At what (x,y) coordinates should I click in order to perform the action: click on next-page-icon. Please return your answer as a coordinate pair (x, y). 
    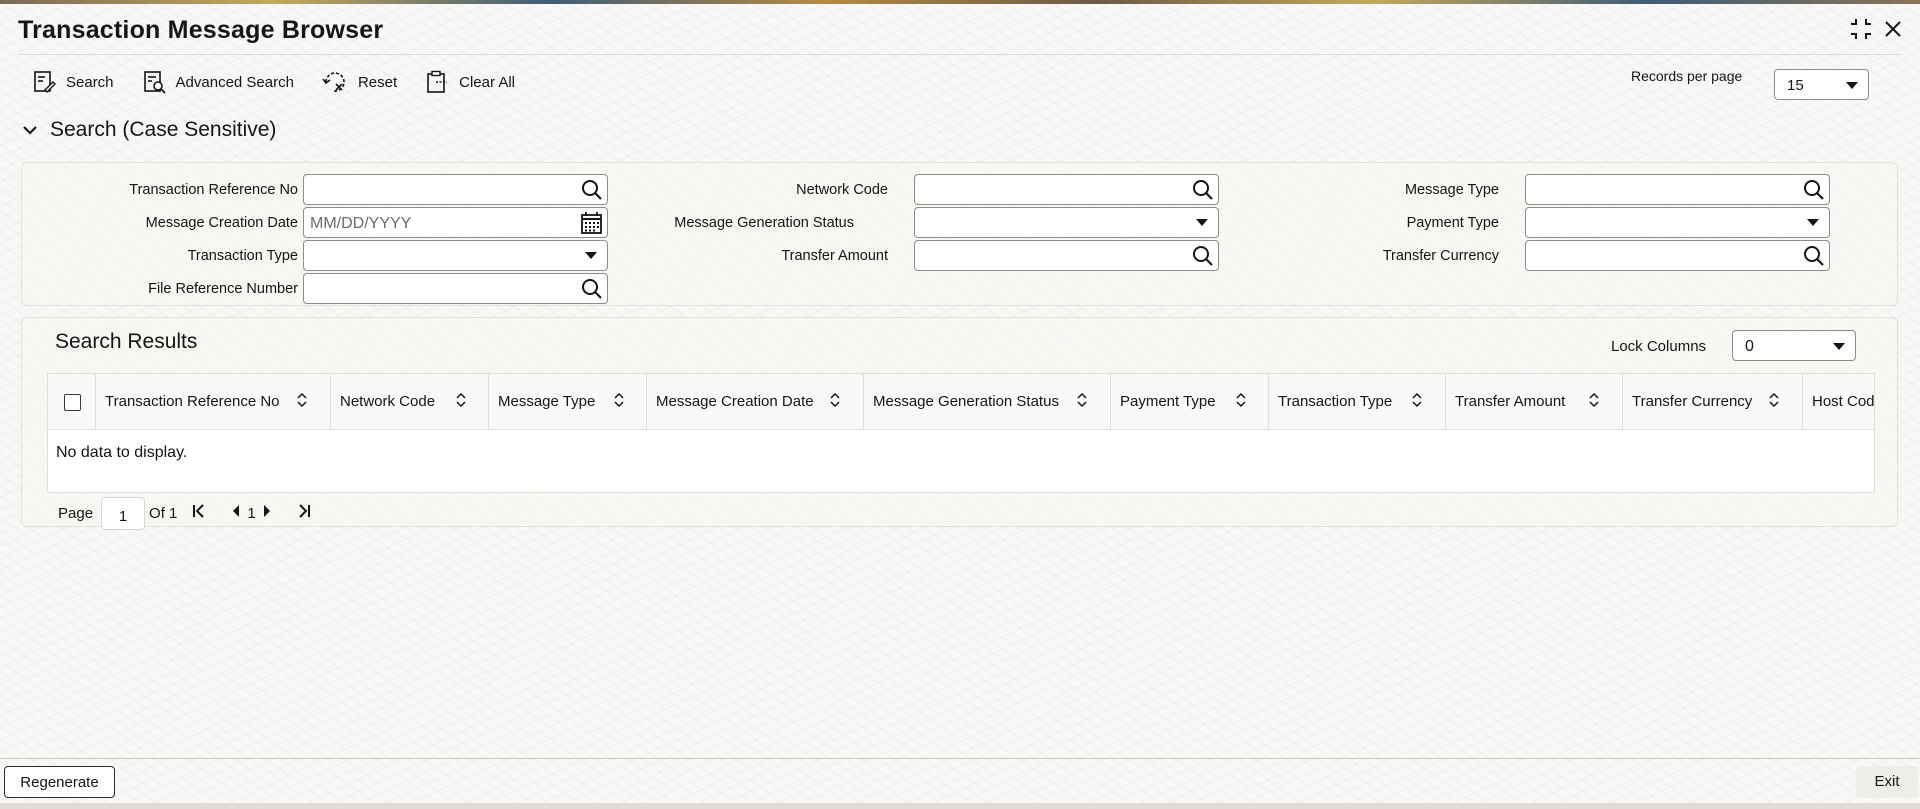
    Looking at the image, I should click on (267, 513).